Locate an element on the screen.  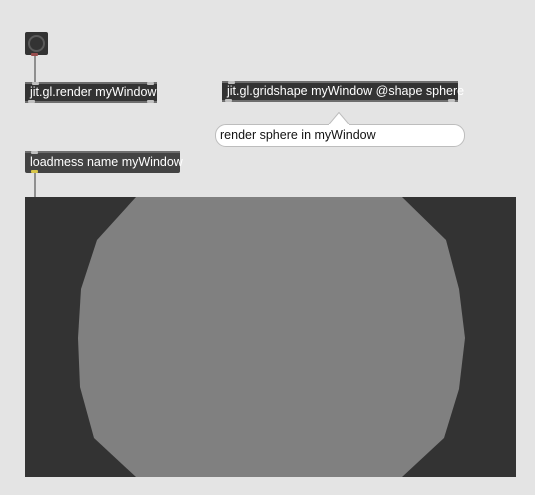
render-outlet-right is located at coordinates (150, 101).